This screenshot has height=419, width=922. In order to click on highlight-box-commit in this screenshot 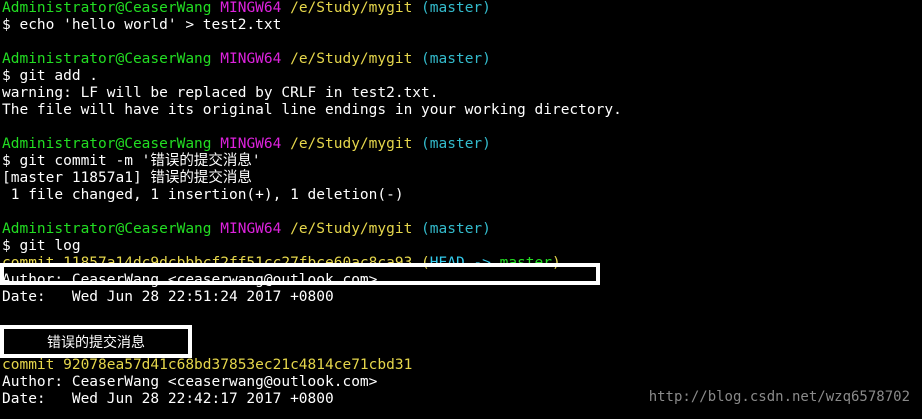, I will do `click(300, 274)`.